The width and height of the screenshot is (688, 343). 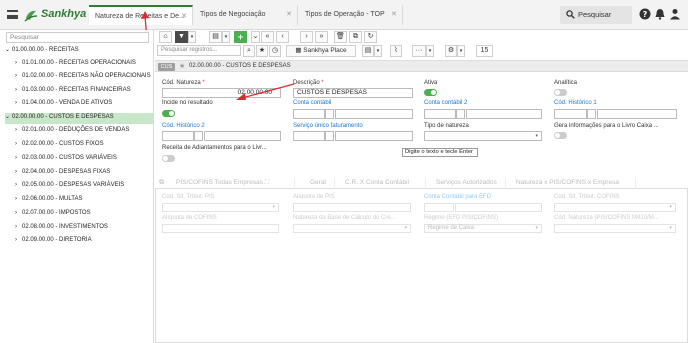 I want to click on descricao-field: CUSTOS E DESPESAS, so click(x=353, y=93).